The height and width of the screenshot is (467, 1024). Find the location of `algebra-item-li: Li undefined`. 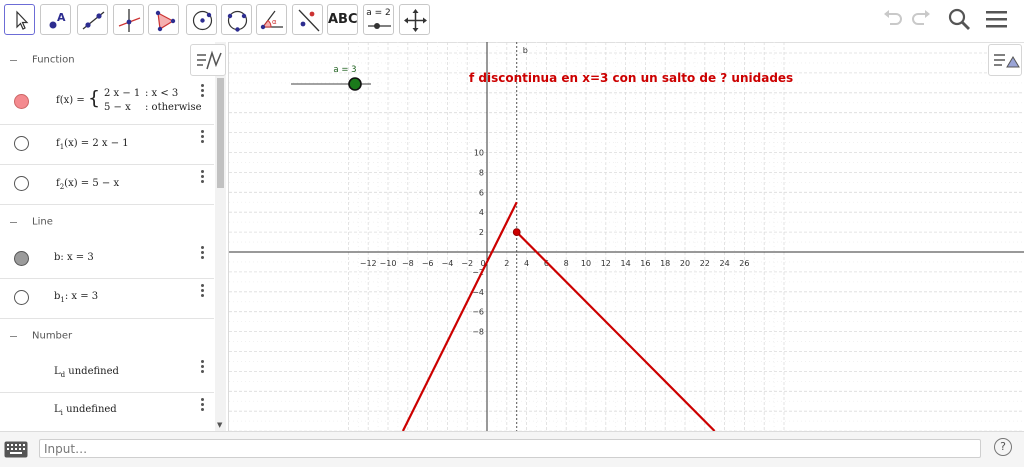

algebra-item-li: Li undefined is located at coordinates (107, 411).